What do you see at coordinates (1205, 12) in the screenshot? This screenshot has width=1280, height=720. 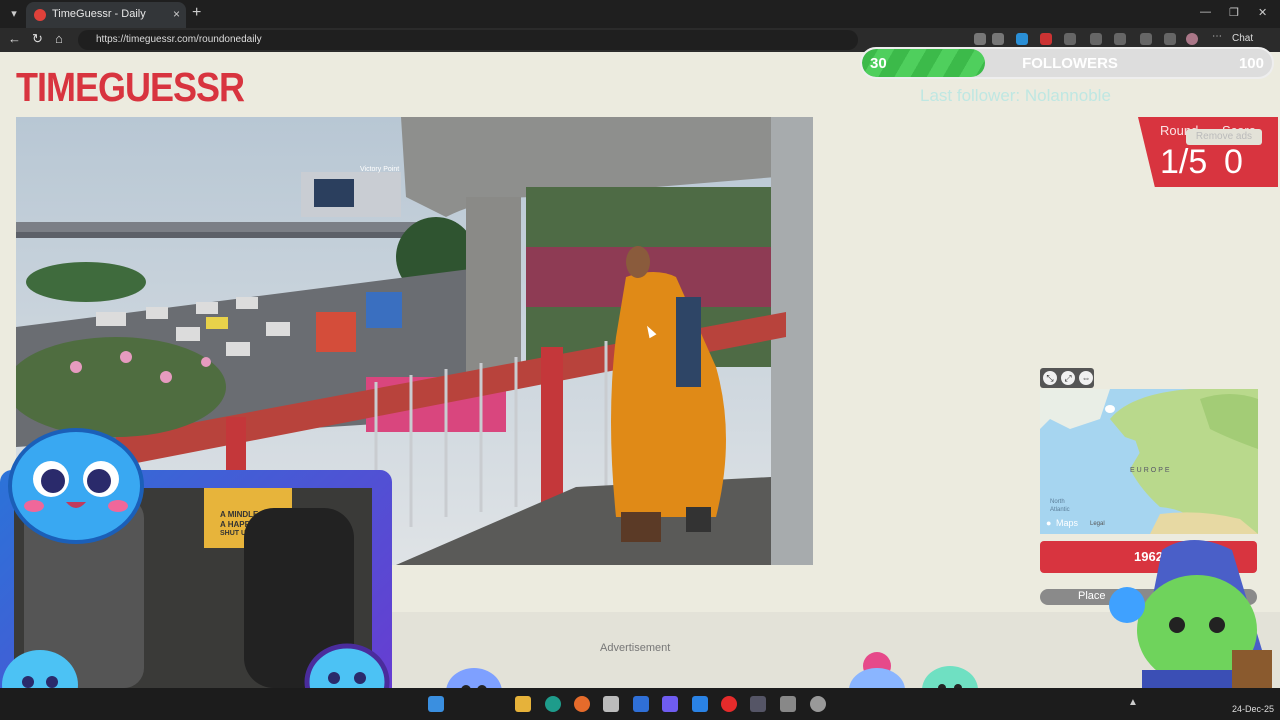 I see `minimize-icon: —` at bounding box center [1205, 12].